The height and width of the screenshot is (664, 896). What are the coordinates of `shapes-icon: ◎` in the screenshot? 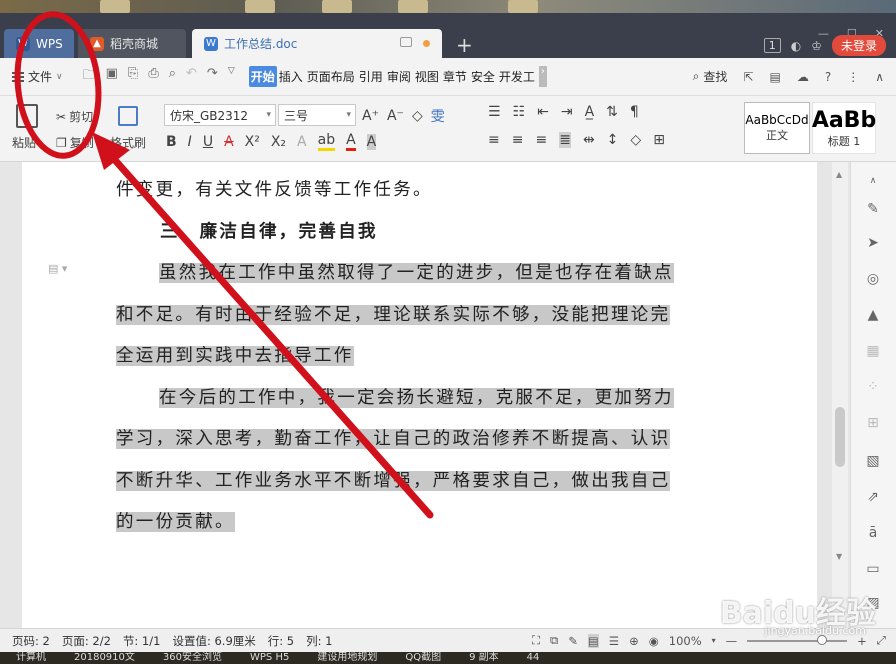 It's located at (873, 279).